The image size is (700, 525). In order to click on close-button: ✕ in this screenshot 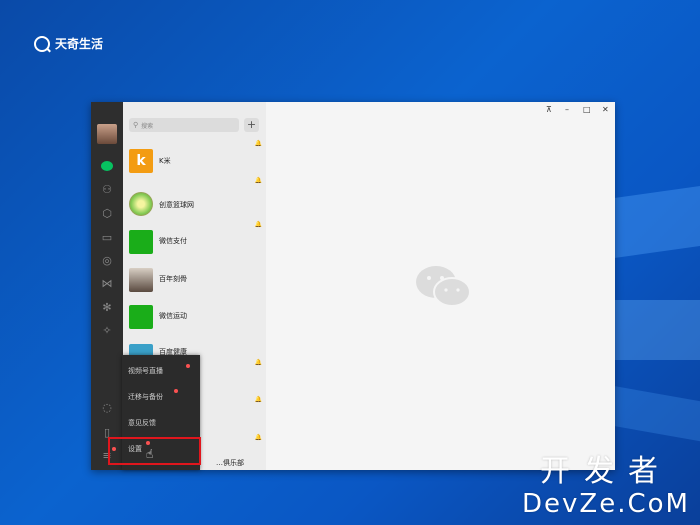, I will do `click(605, 109)`.